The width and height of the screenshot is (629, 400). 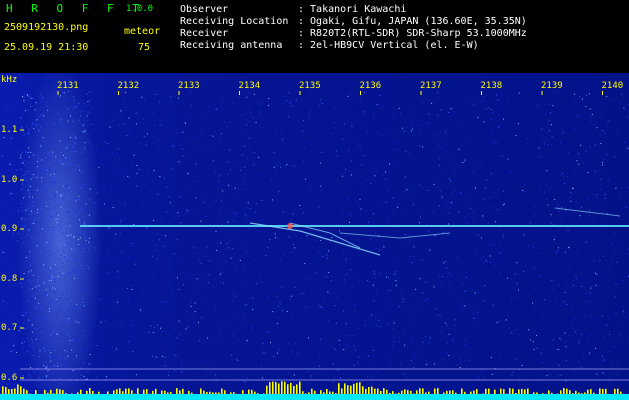 What do you see at coordinates (231, 45) in the screenshot?
I see `info-label-antenna: Receiving antenna` at bounding box center [231, 45].